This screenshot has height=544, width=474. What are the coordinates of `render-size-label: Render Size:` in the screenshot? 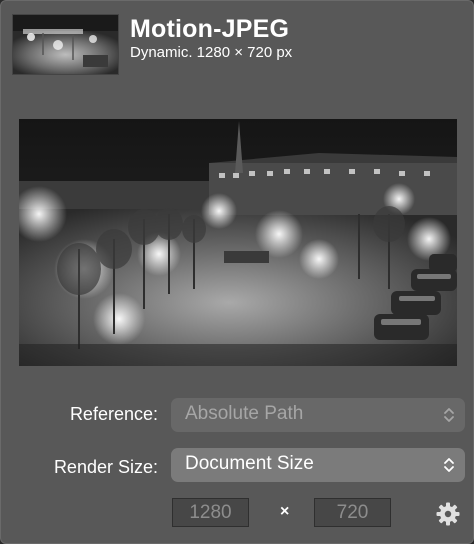 It's located at (105, 467).